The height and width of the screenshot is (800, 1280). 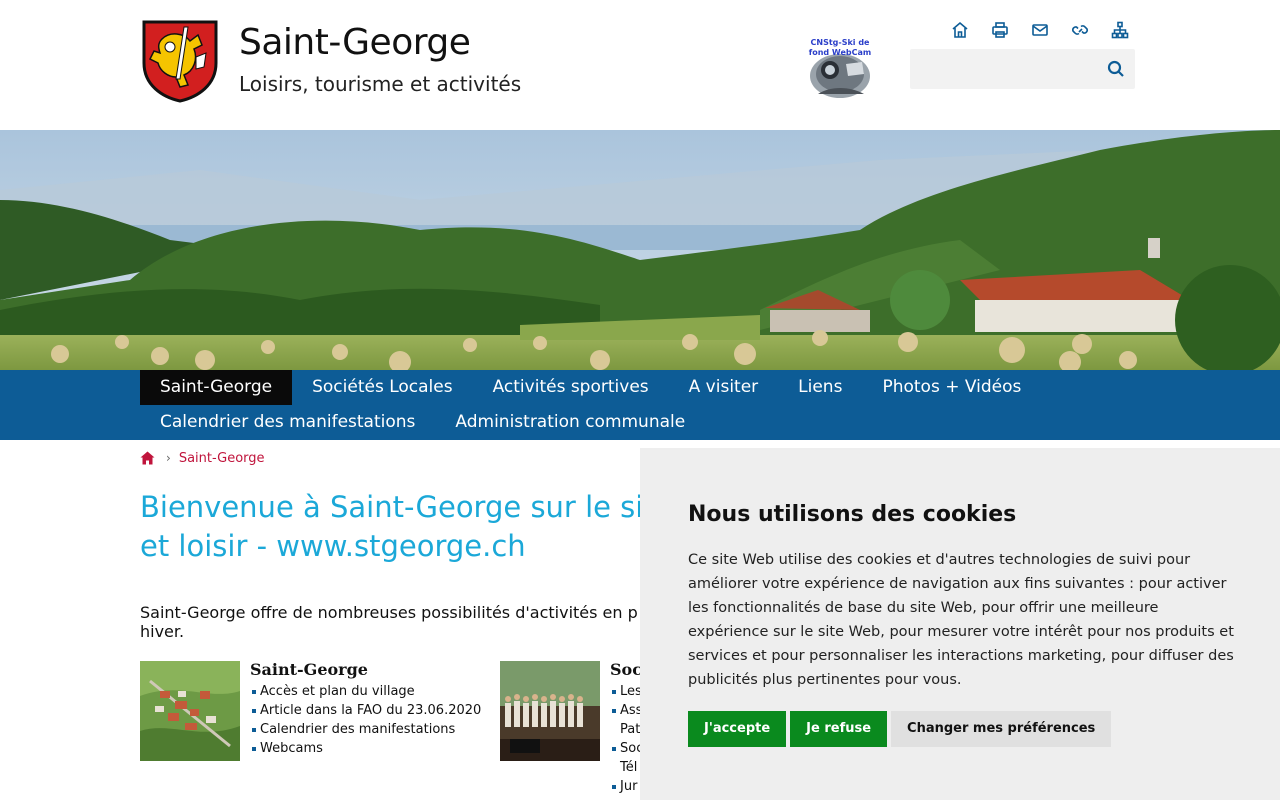 What do you see at coordinates (852, 514) in the screenshot?
I see `cookie-title: Nous utilisons des cookies` at bounding box center [852, 514].